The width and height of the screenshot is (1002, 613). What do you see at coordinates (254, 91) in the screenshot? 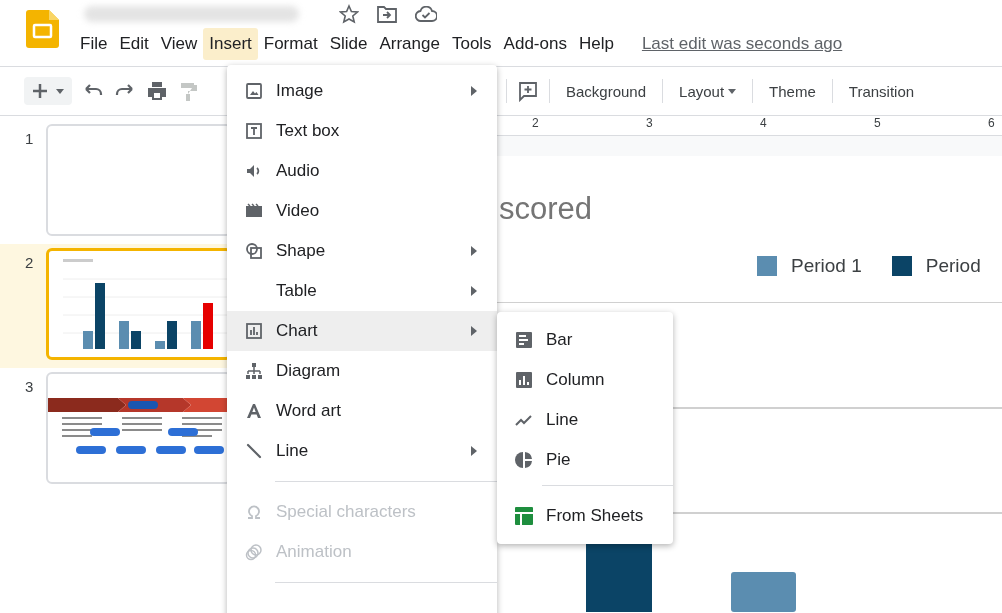
I see `image-icon` at bounding box center [254, 91].